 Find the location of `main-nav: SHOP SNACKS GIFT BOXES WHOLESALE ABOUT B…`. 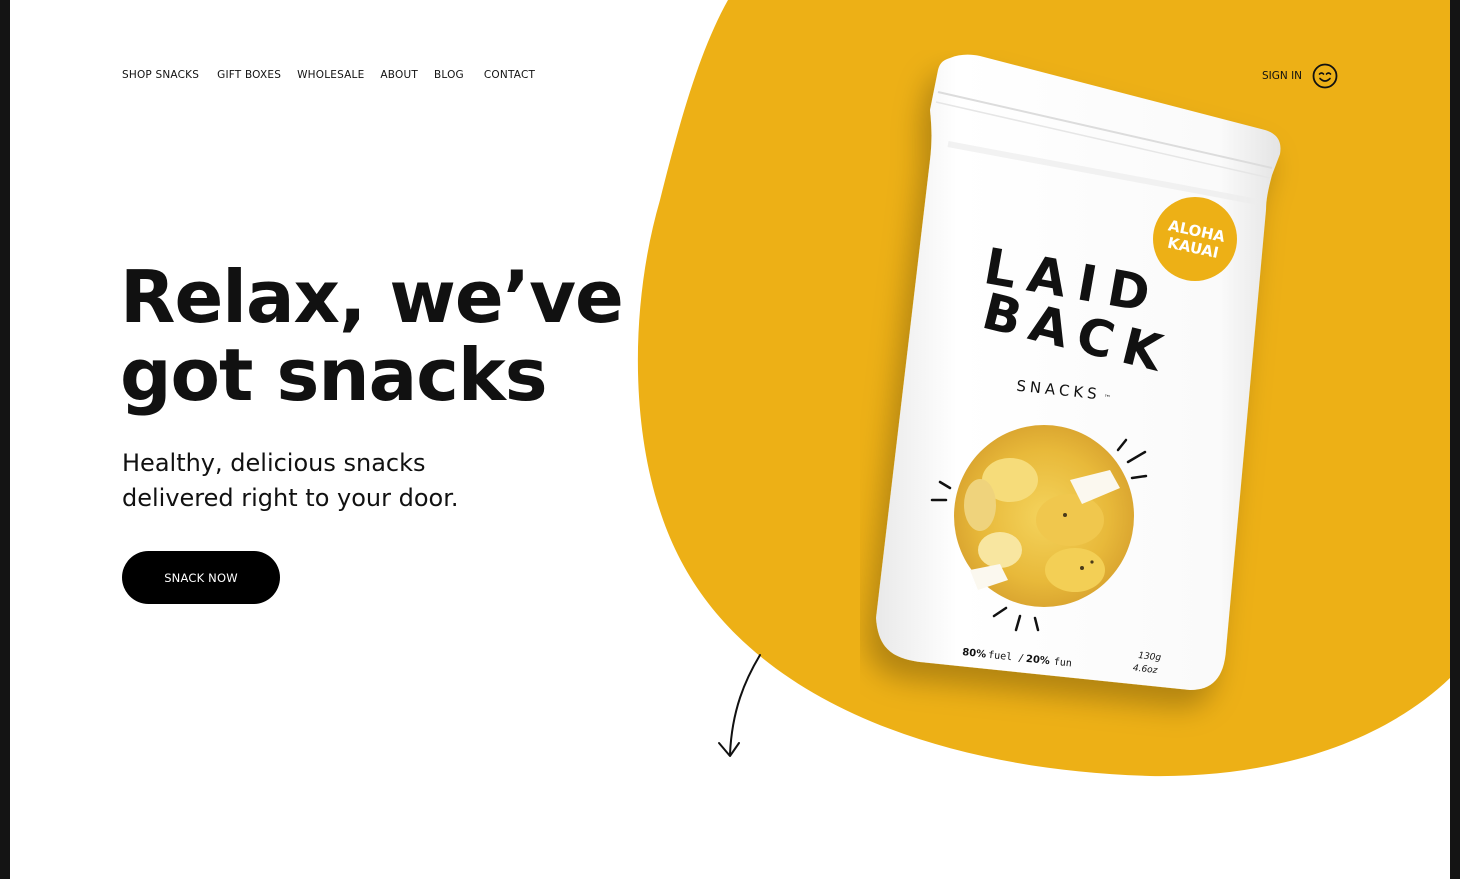

main-nav: SHOP SNACKS GIFT BOXES WHOLESALE ABOUT B… is located at coordinates (328, 75).